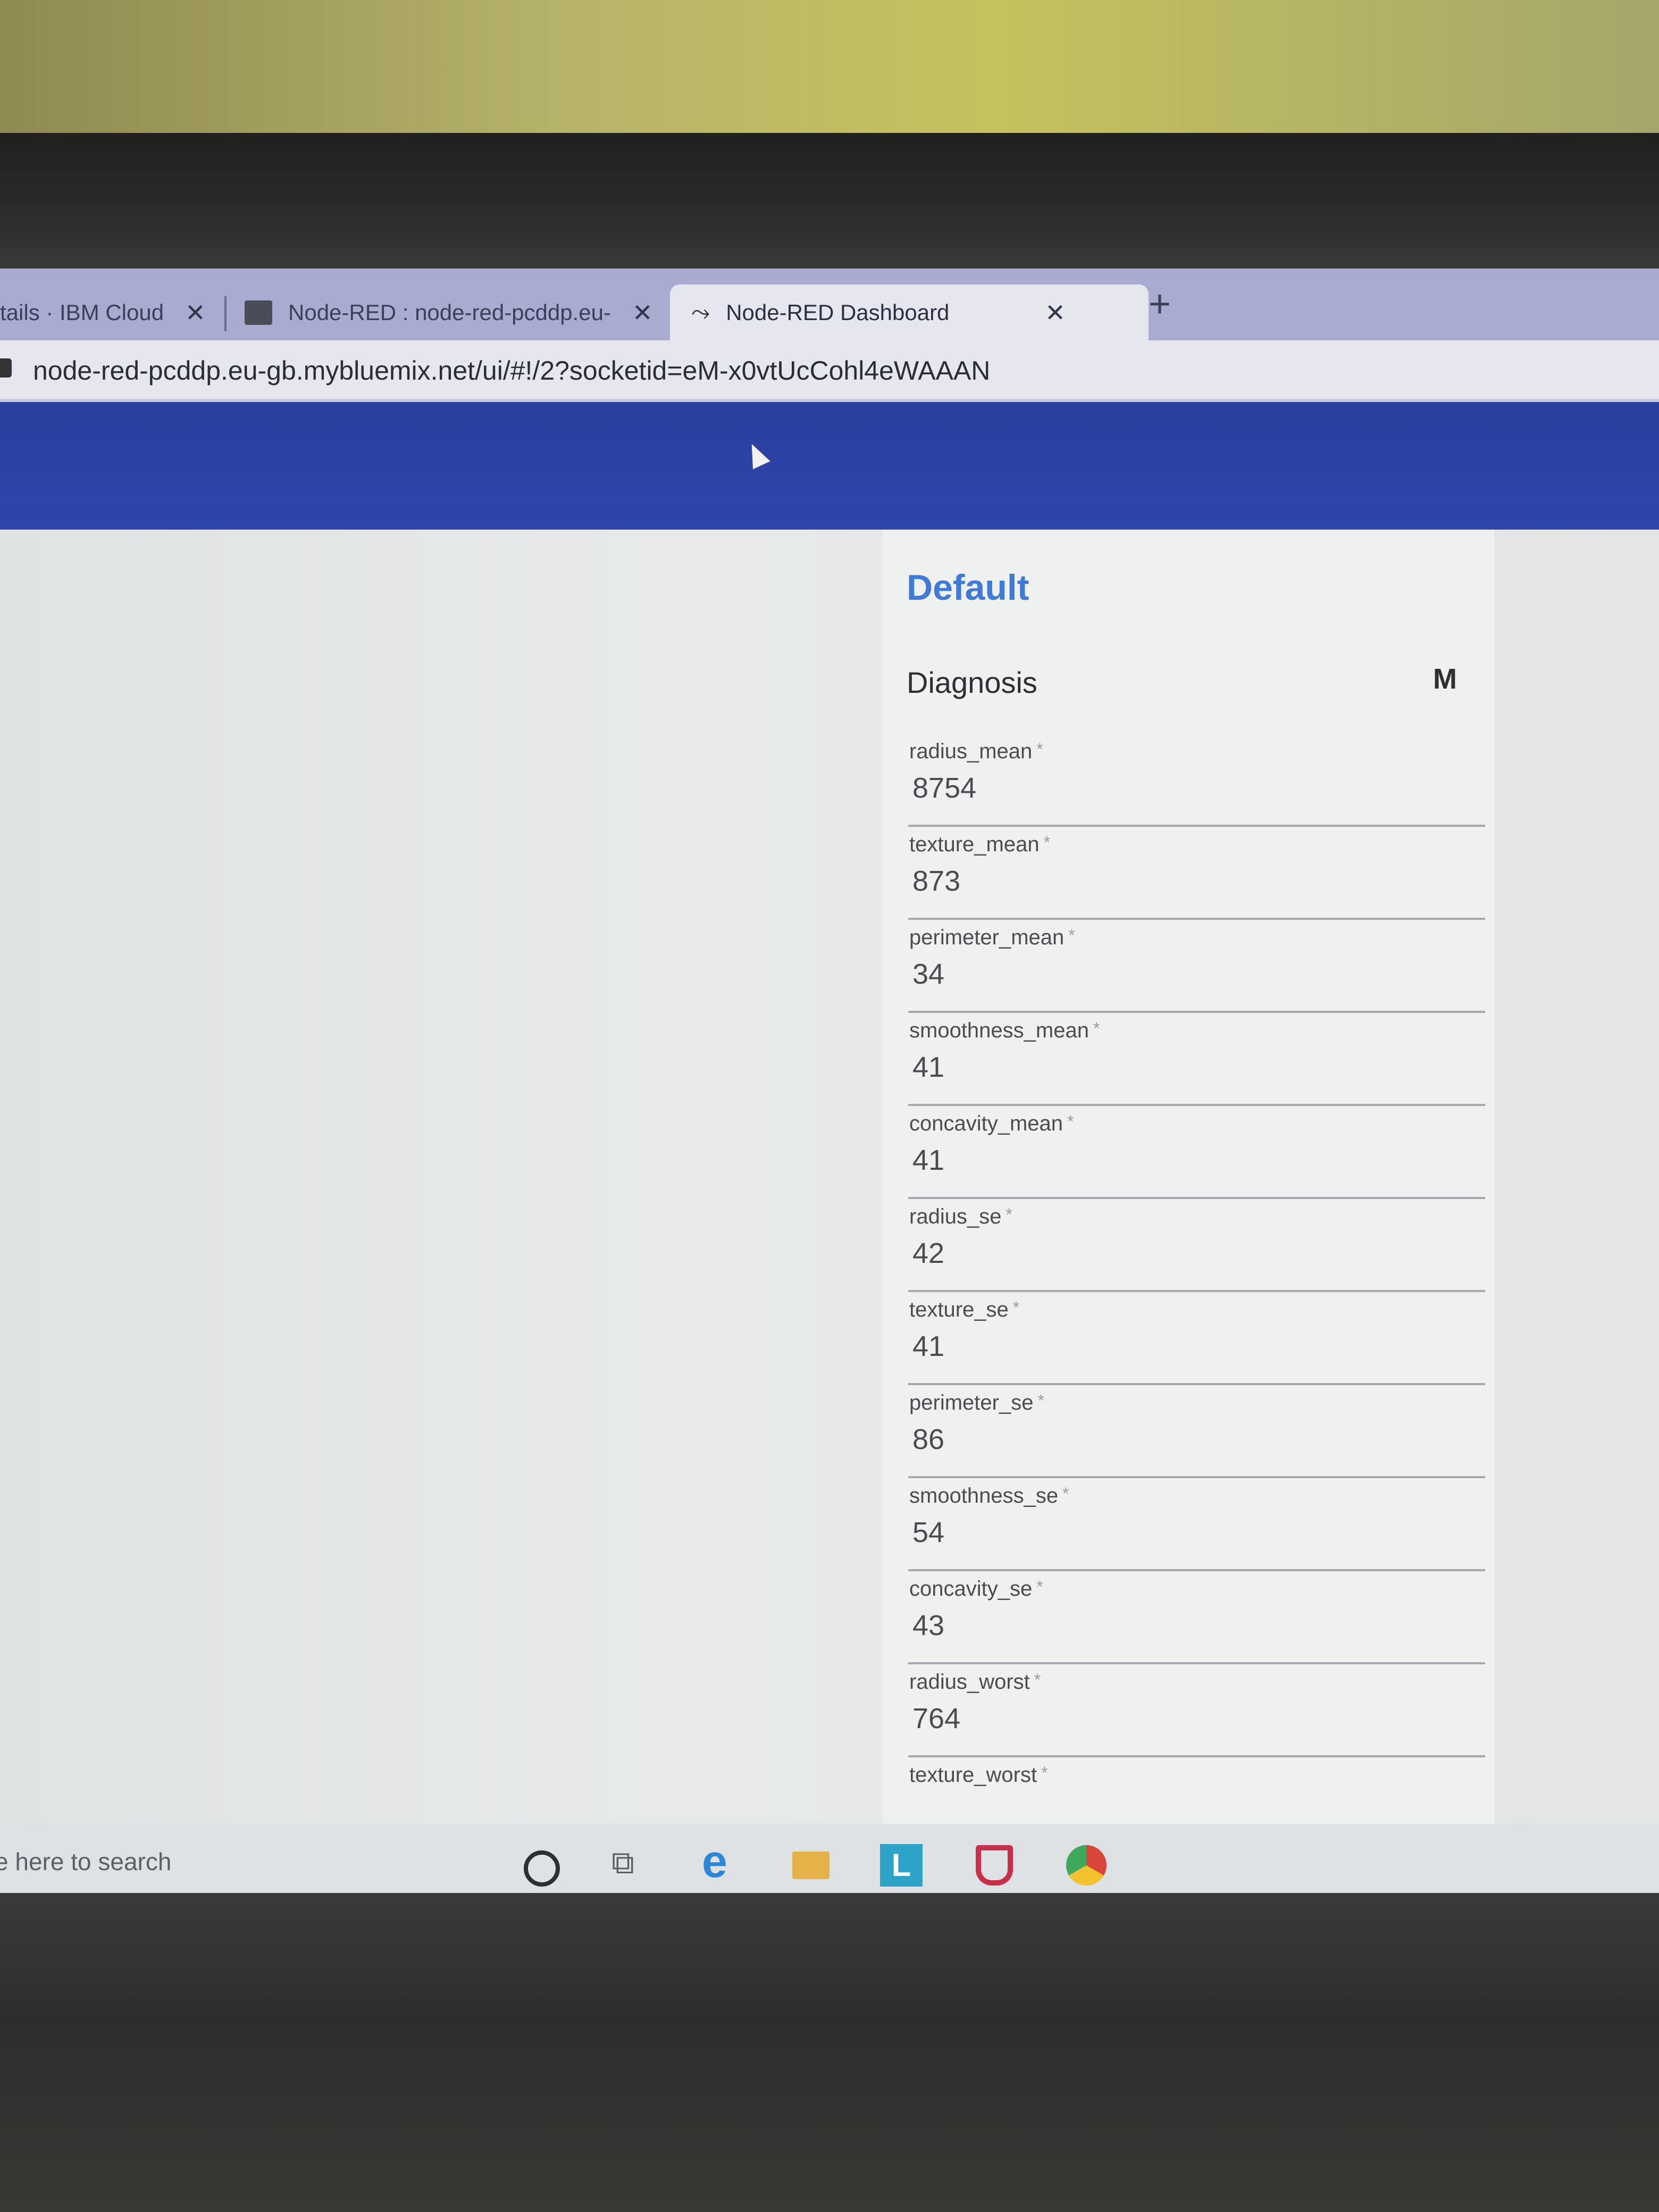  Describe the element at coordinates (971, 751) in the screenshot. I see `field-label-text: radius_mean` at that location.